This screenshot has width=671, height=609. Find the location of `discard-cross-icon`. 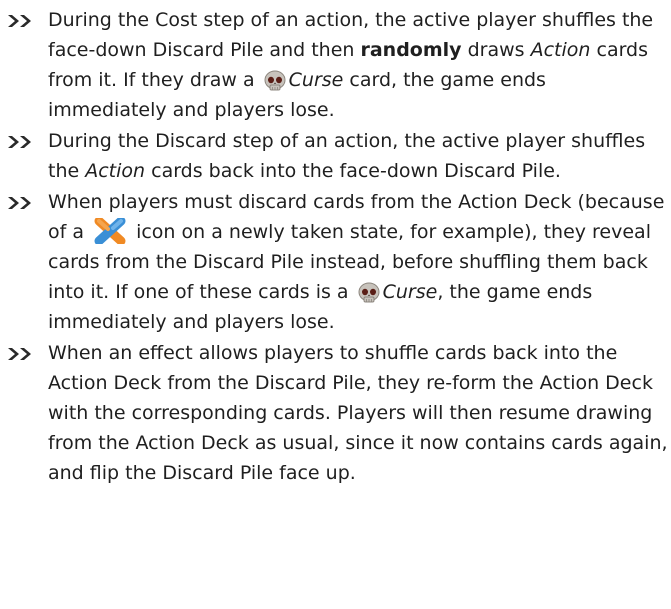

discard-cross-icon is located at coordinates (110, 231).